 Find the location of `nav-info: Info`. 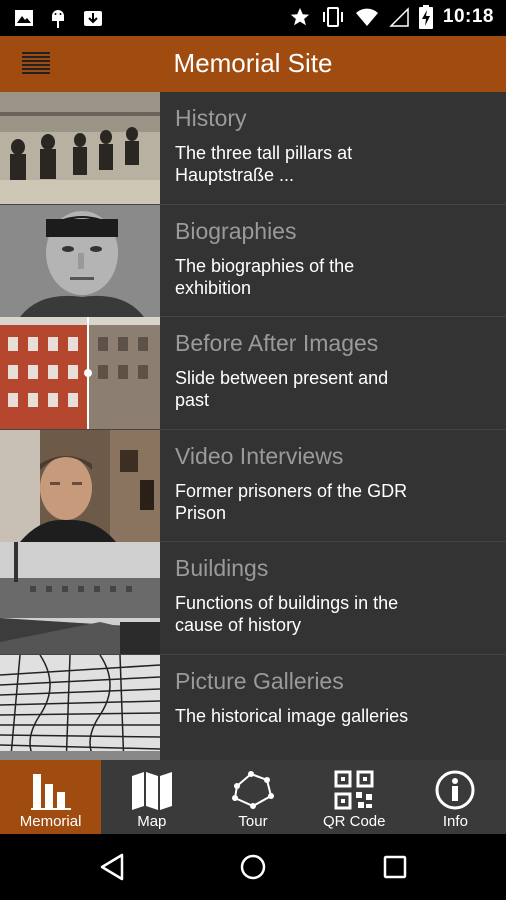

nav-info: Info is located at coordinates (455, 797).